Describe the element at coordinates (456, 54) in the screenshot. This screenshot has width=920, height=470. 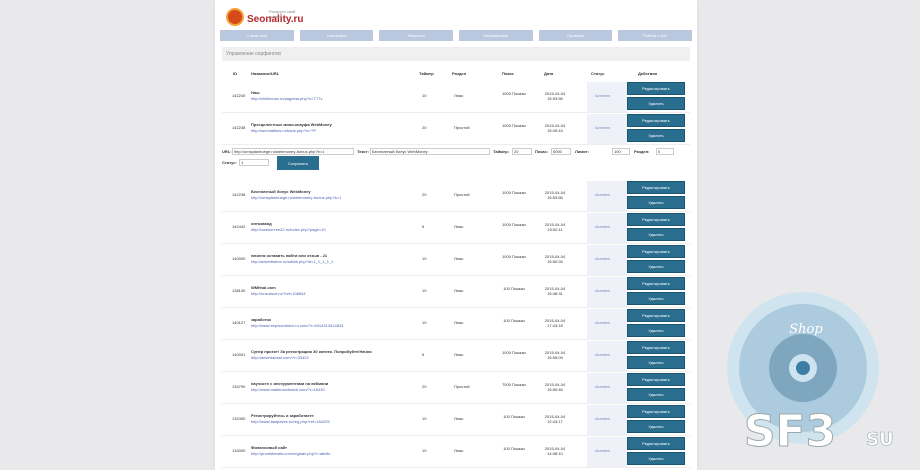
I see `section-title: Управление серфингом` at that location.